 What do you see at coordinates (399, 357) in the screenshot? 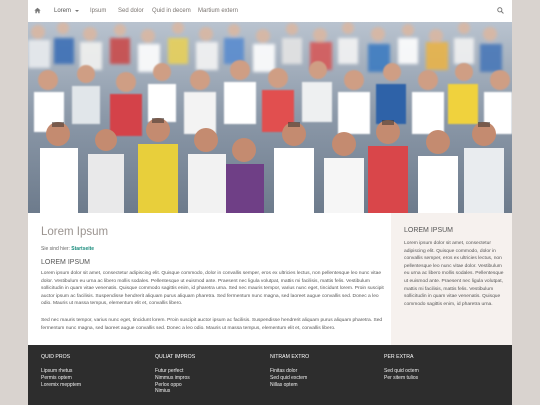
I see `footer-heading: PER EXTRA` at bounding box center [399, 357].